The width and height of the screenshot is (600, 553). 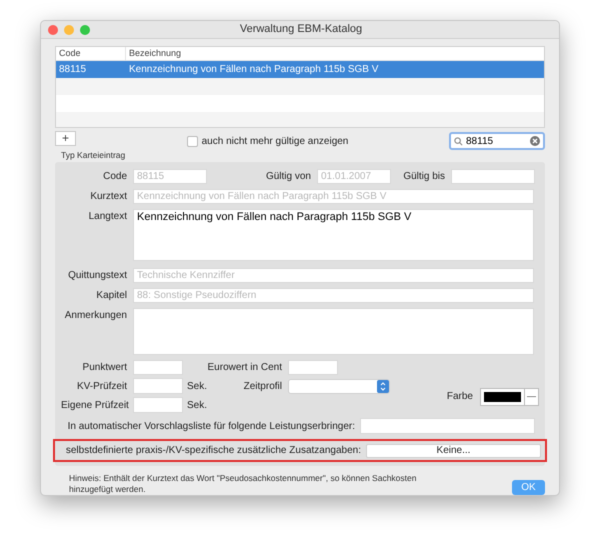 I want to click on hint-text: Hinweis: Enthält der Kurztext das Wort "Pseudosachkostennummer", so können Sachkosten hinzugefügt werden., so click(x=243, y=484).